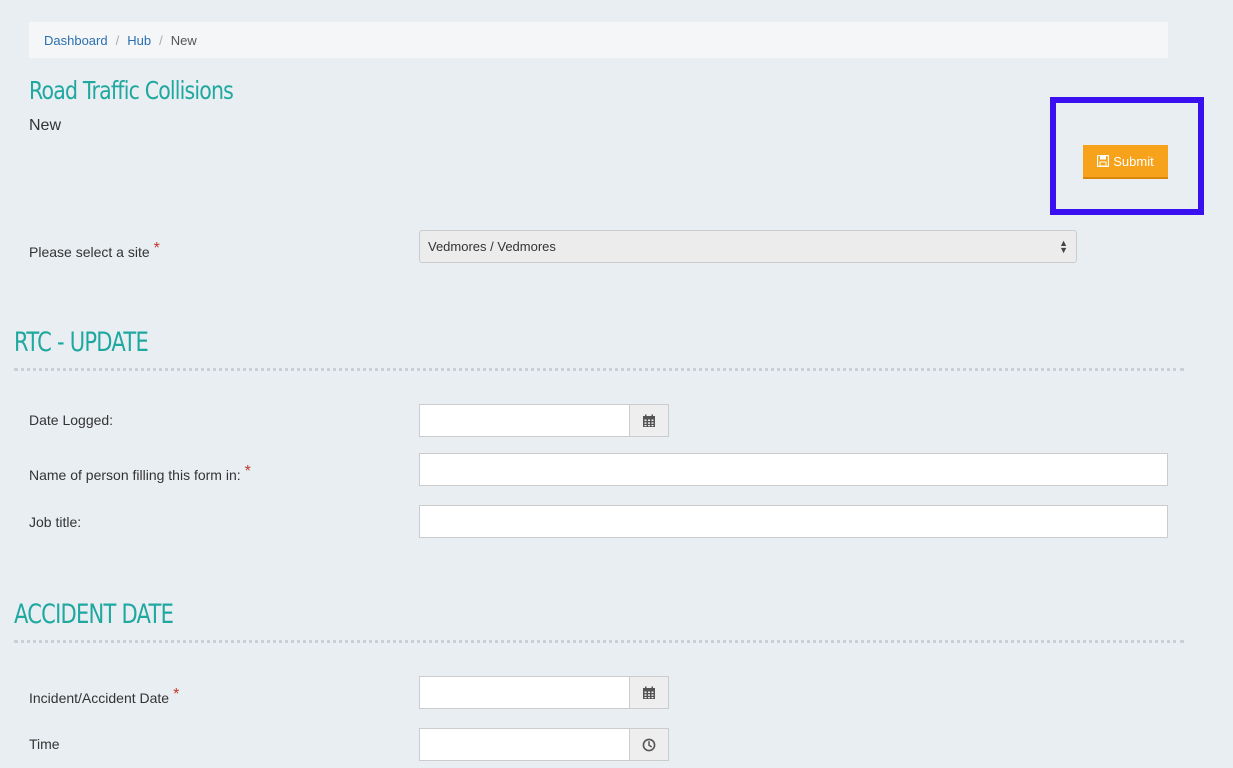 The image size is (1233, 768). I want to click on submit-button: Submit, so click(1125, 162).